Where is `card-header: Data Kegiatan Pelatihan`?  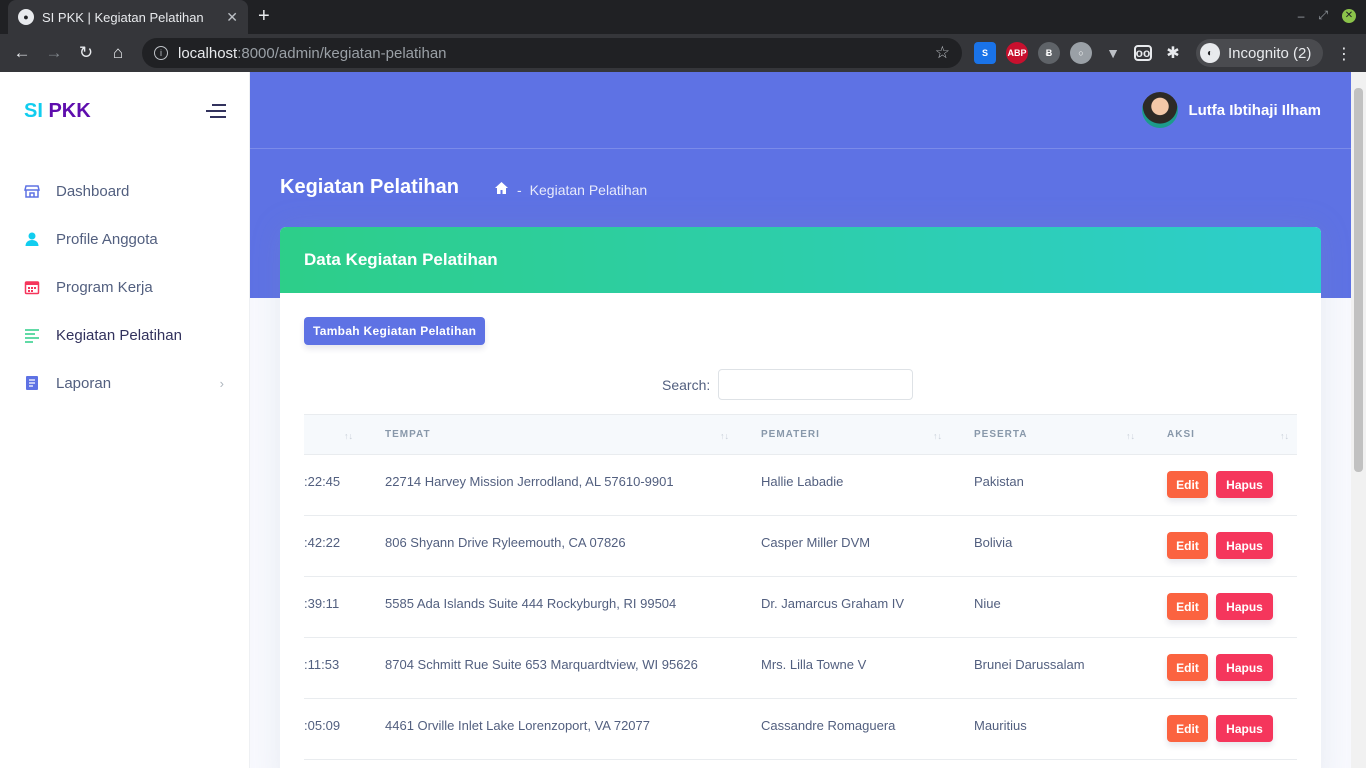 card-header: Data Kegiatan Pelatihan is located at coordinates (800, 260).